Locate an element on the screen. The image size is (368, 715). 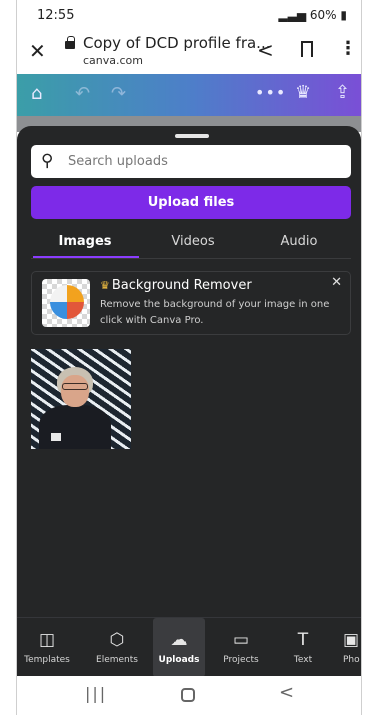
redo-icon: ↷ is located at coordinates (118, 93).